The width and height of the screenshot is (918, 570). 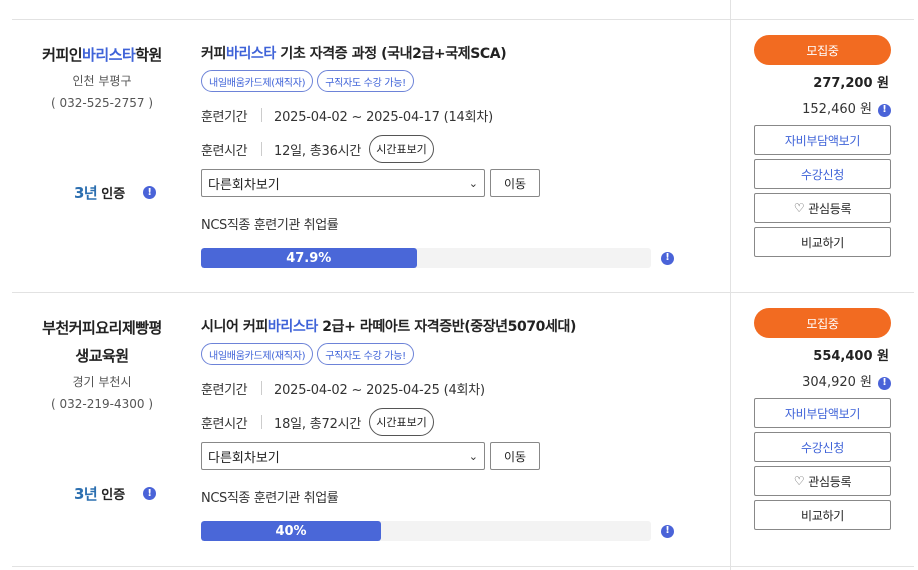 I want to click on employment-rate-row: 40% !, so click(x=441, y=531).